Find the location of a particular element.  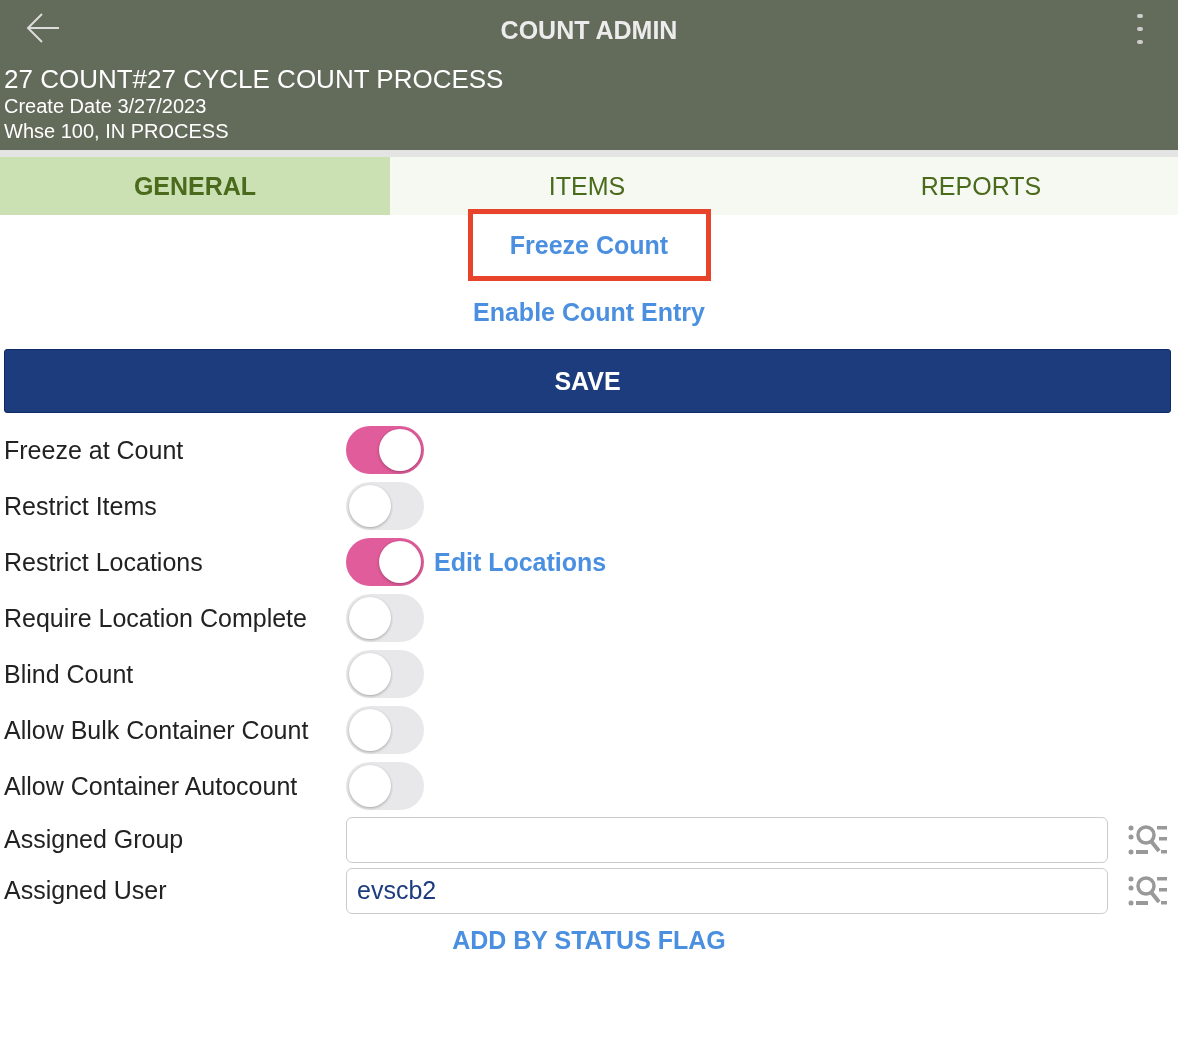

setting-label: Allow Bulk Container Count is located at coordinates (156, 730).